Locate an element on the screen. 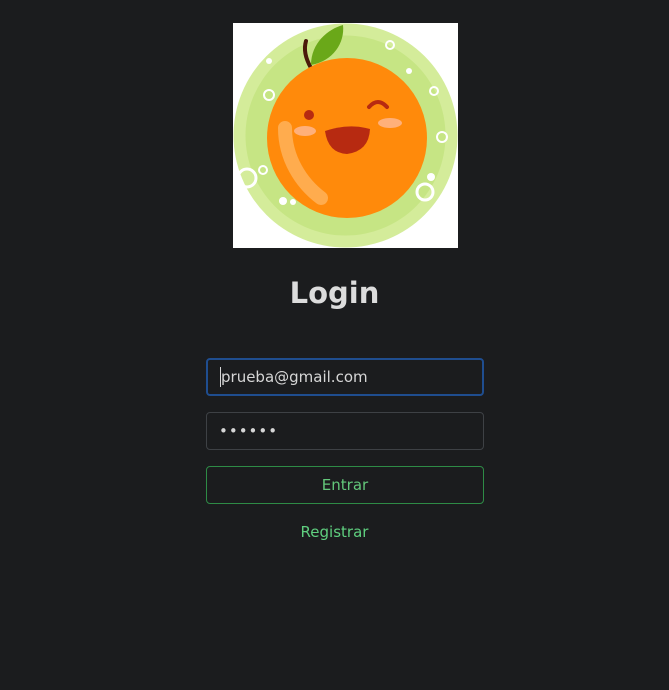  text-cursor is located at coordinates (220, 377).